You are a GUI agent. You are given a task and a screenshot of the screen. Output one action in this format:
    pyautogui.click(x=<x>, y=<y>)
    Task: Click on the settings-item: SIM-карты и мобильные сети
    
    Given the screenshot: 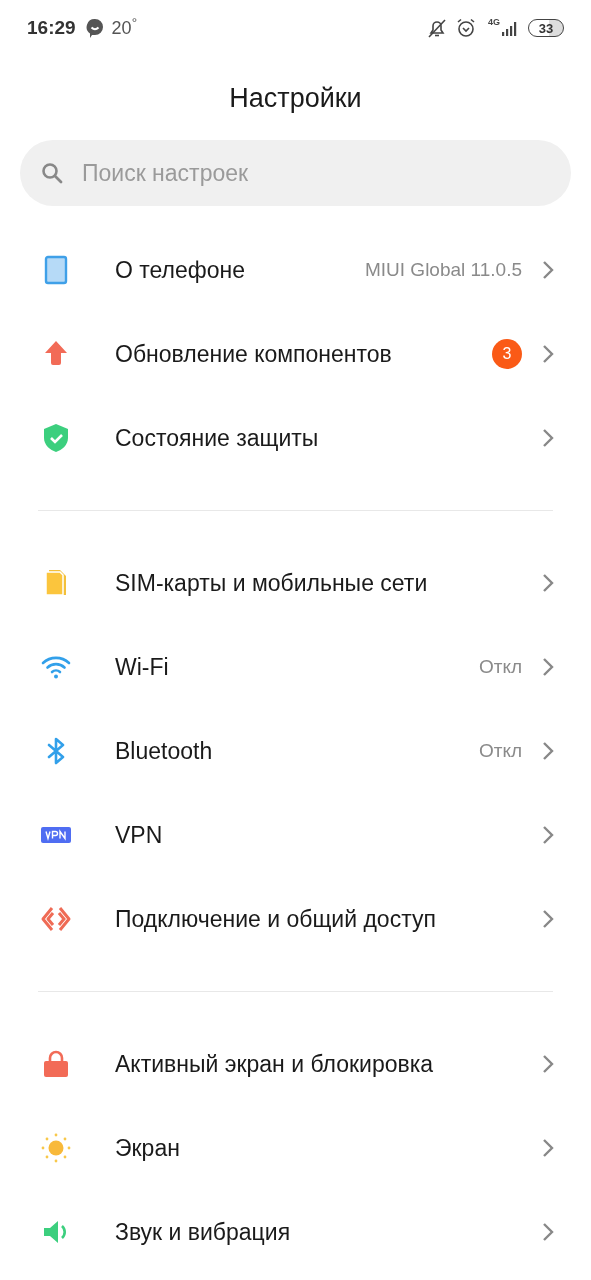 What is the action you would take?
    pyautogui.click(x=295, y=583)
    